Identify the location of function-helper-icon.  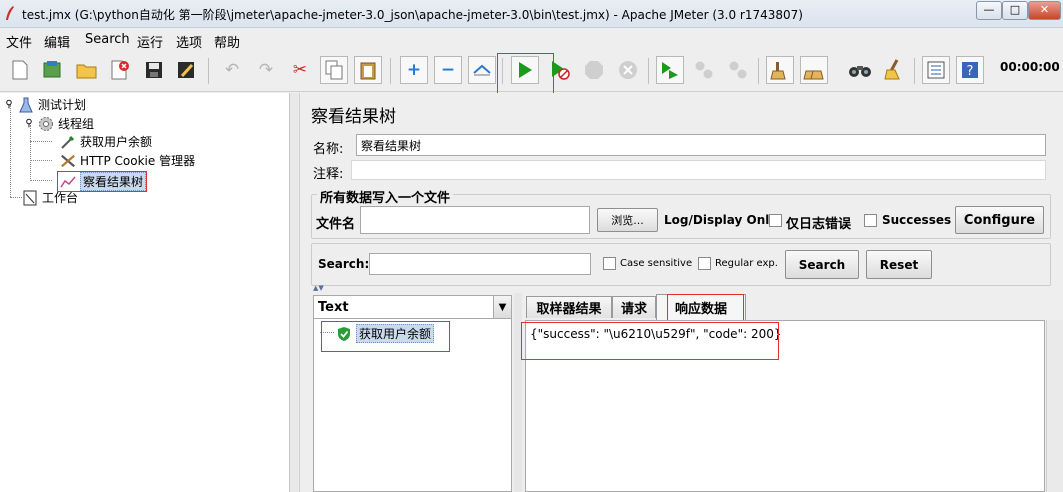
(936, 70).